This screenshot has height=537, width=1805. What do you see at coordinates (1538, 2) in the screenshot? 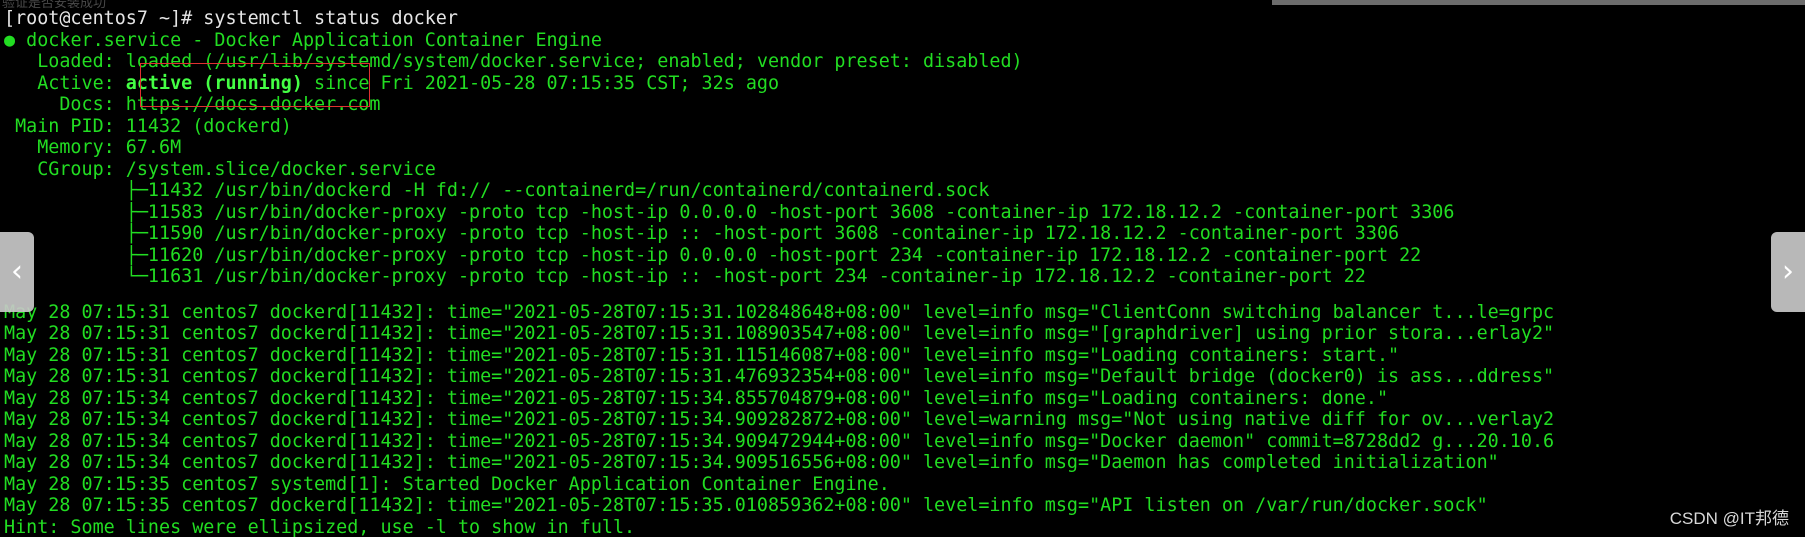
I see `horizontal-scrollbar-thumb` at bounding box center [1538, 2].